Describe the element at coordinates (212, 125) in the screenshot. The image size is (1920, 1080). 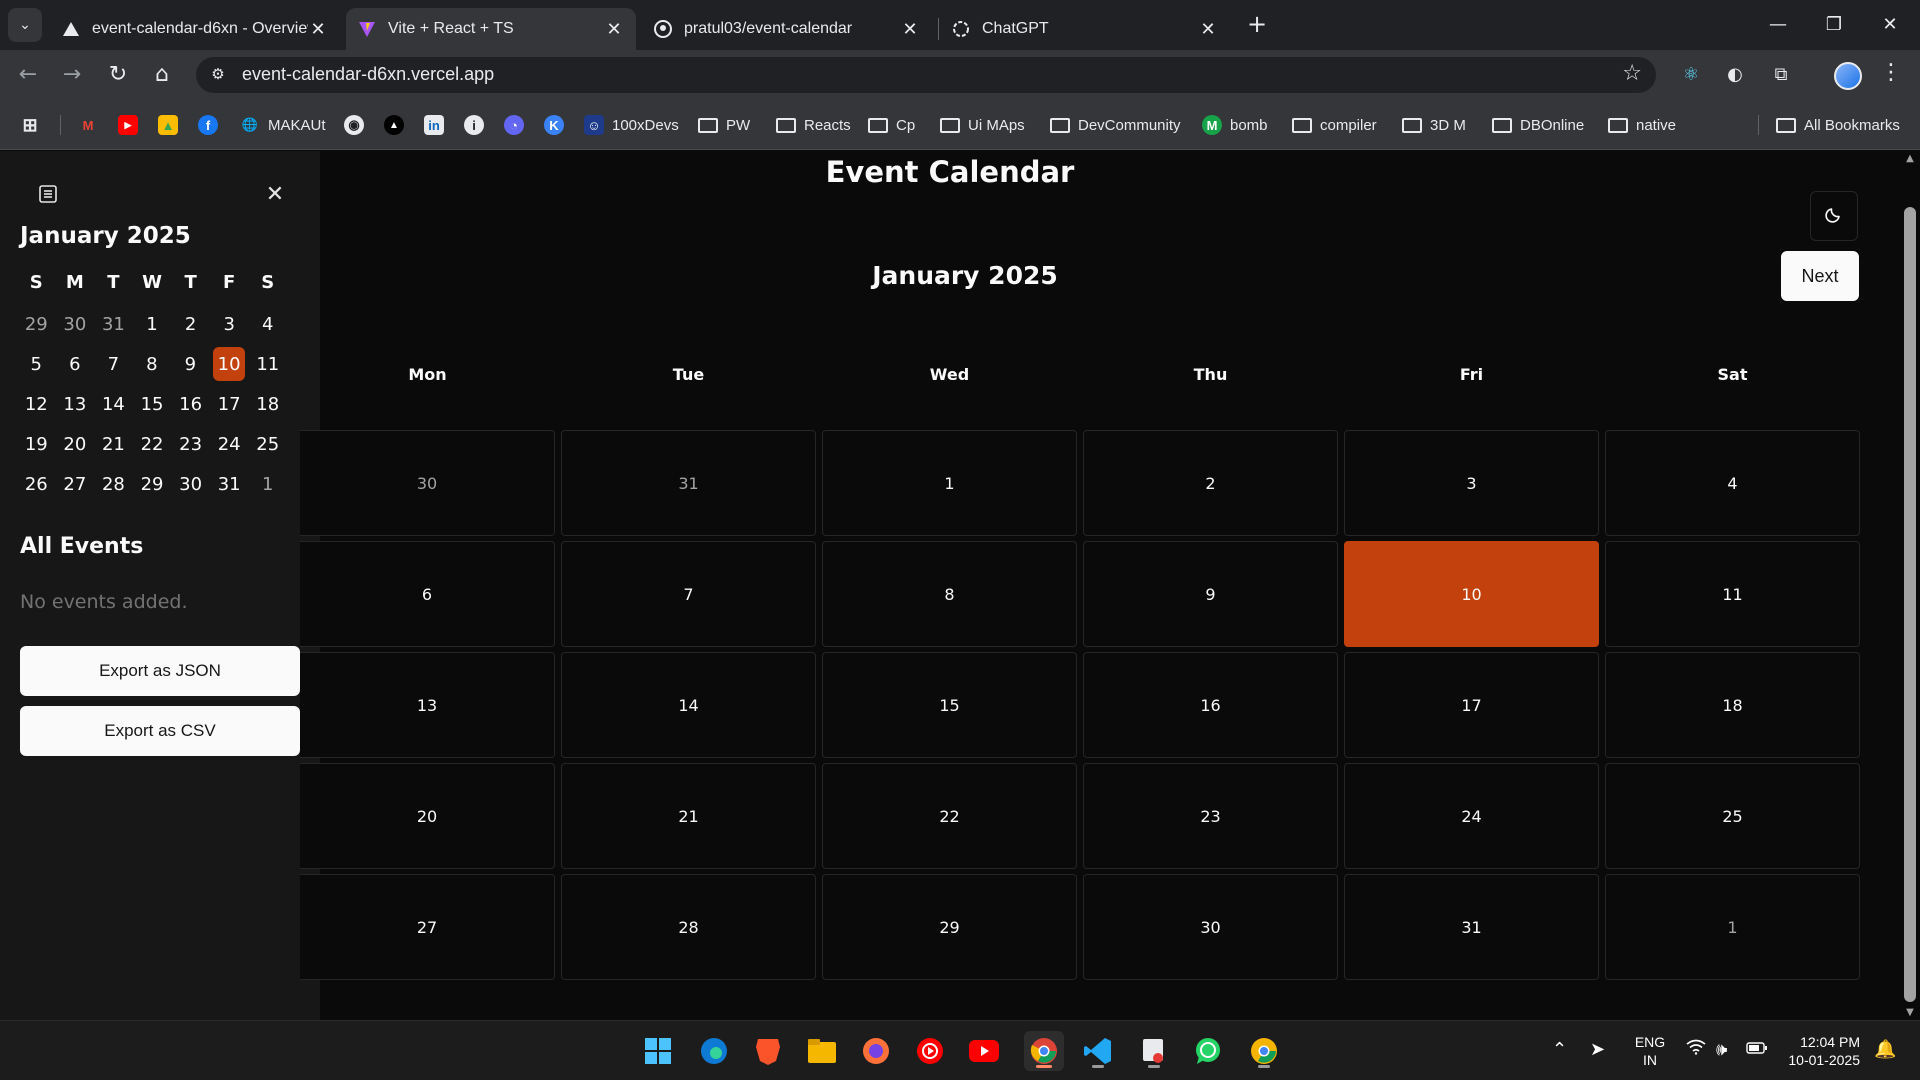
I see `bookmark-facebook: f` at that location.